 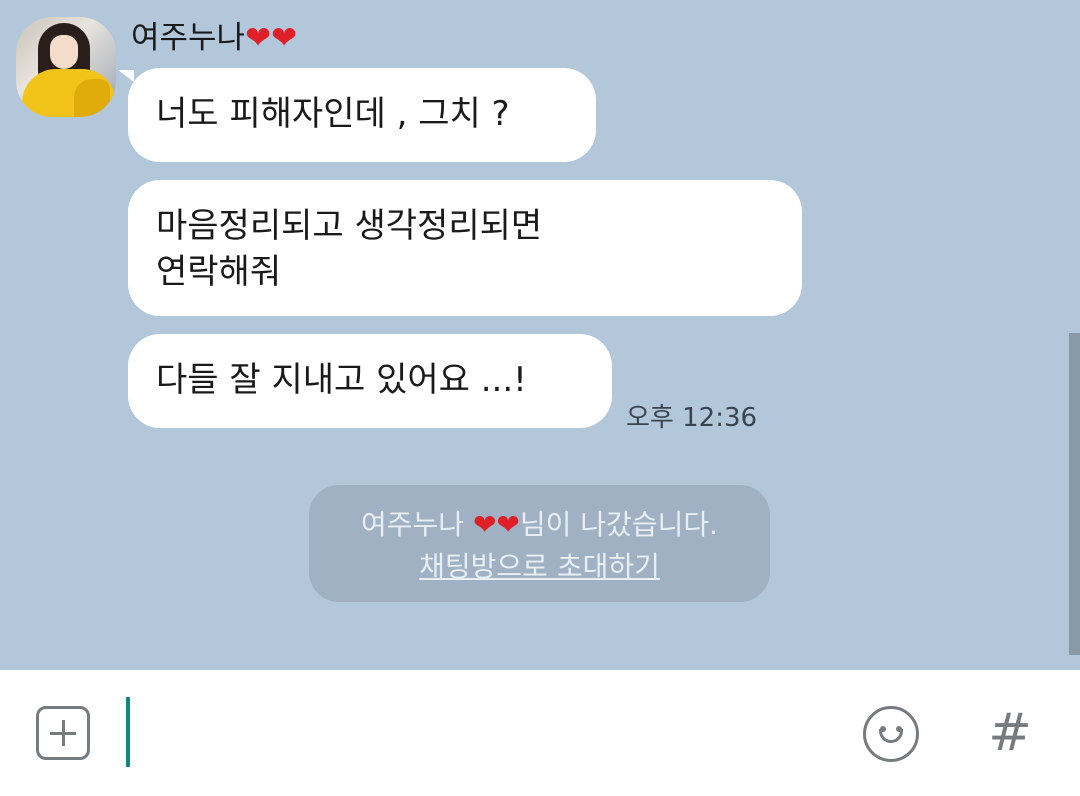 I want to click on message-bubble: 다들 잘 지내고 있어요 ...!, so click(x=370, y=381).